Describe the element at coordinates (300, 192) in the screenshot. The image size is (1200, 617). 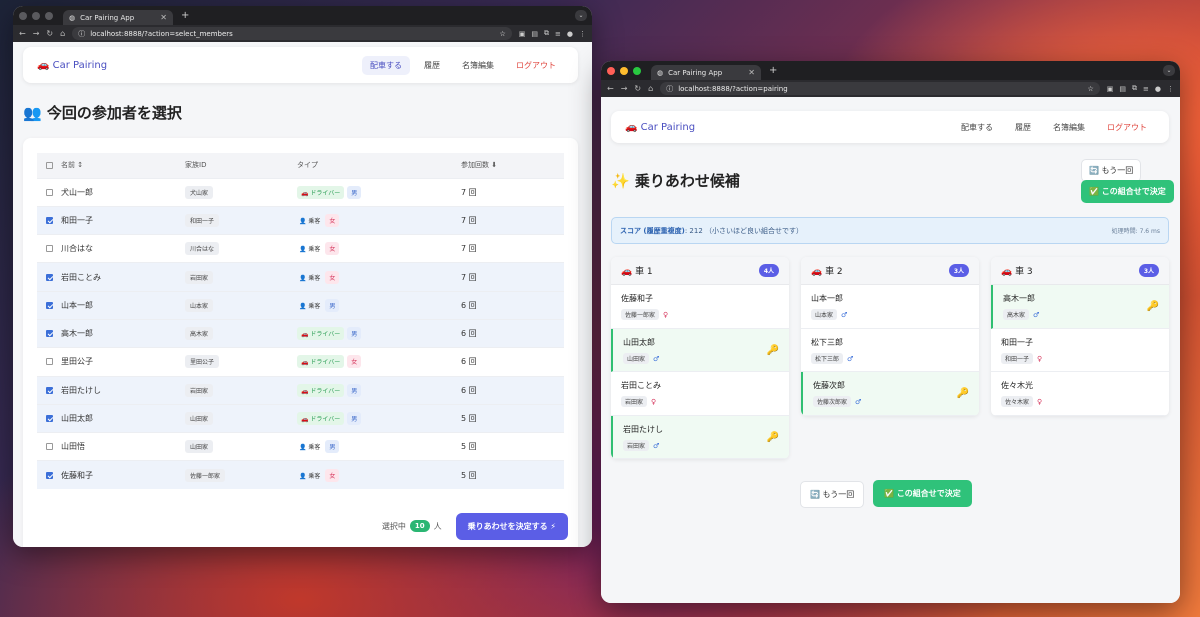
I see `table-row: 犬山一郎 犬山家 🚗 ドライバー男 7 回` at that location.